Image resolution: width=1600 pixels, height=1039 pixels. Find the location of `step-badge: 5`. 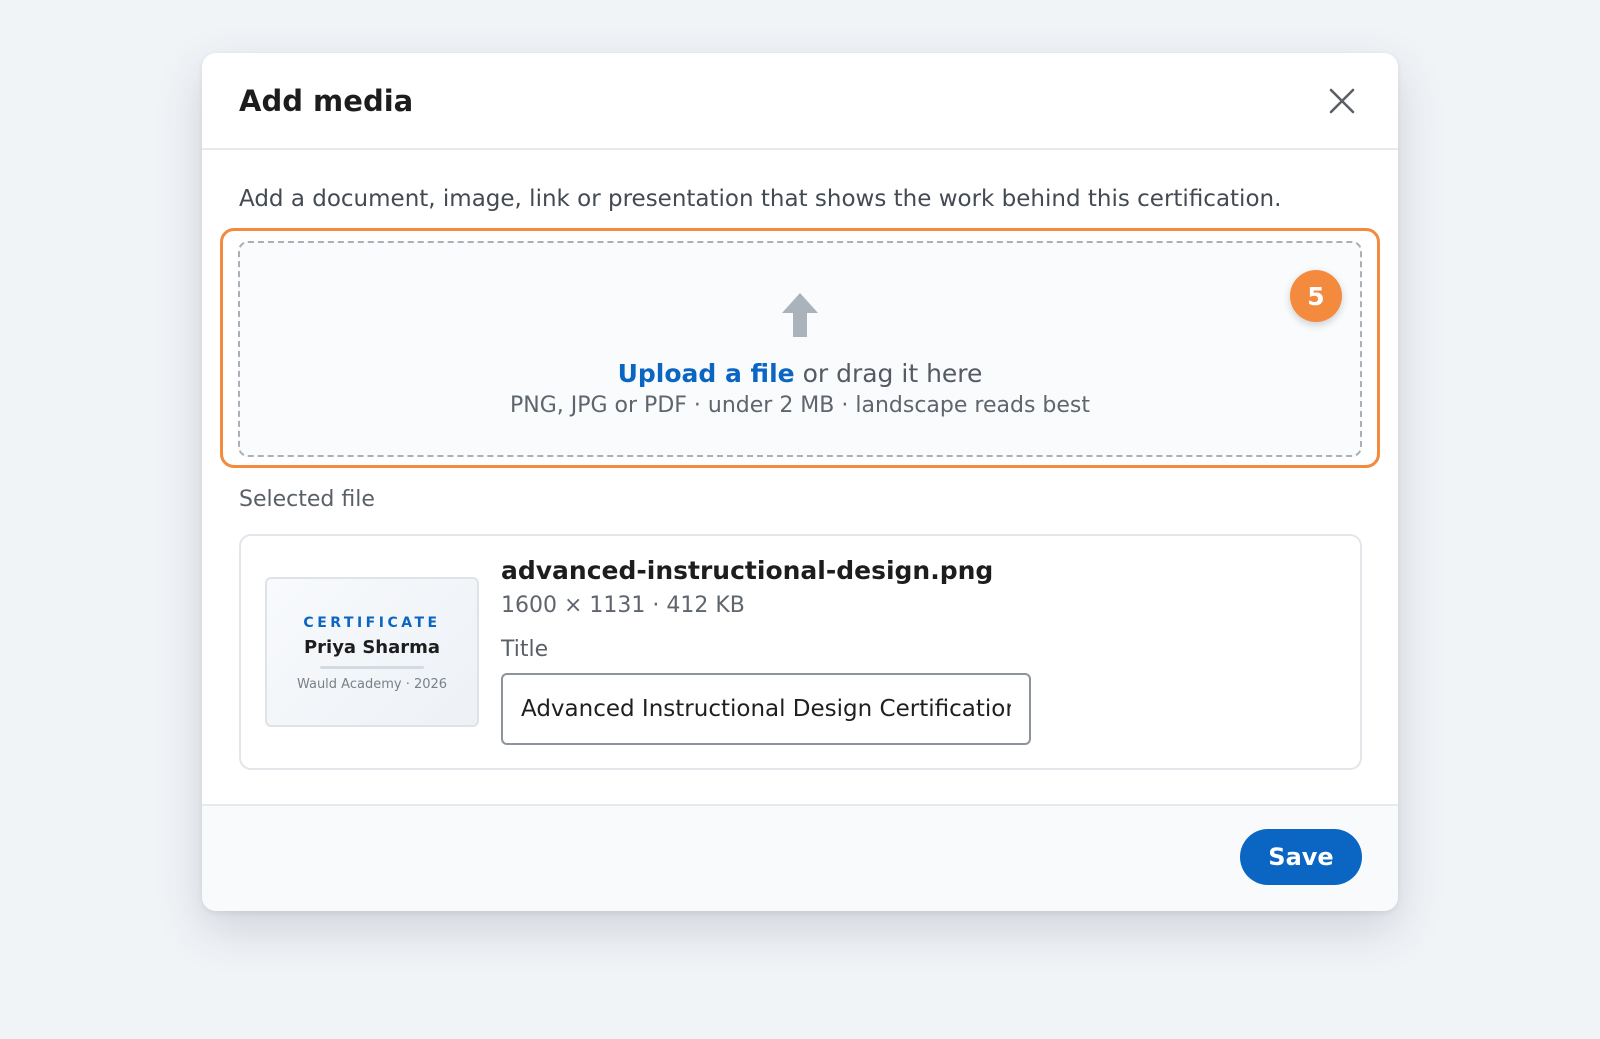

step-badge: 5 is located at coordinates (1316, 296).